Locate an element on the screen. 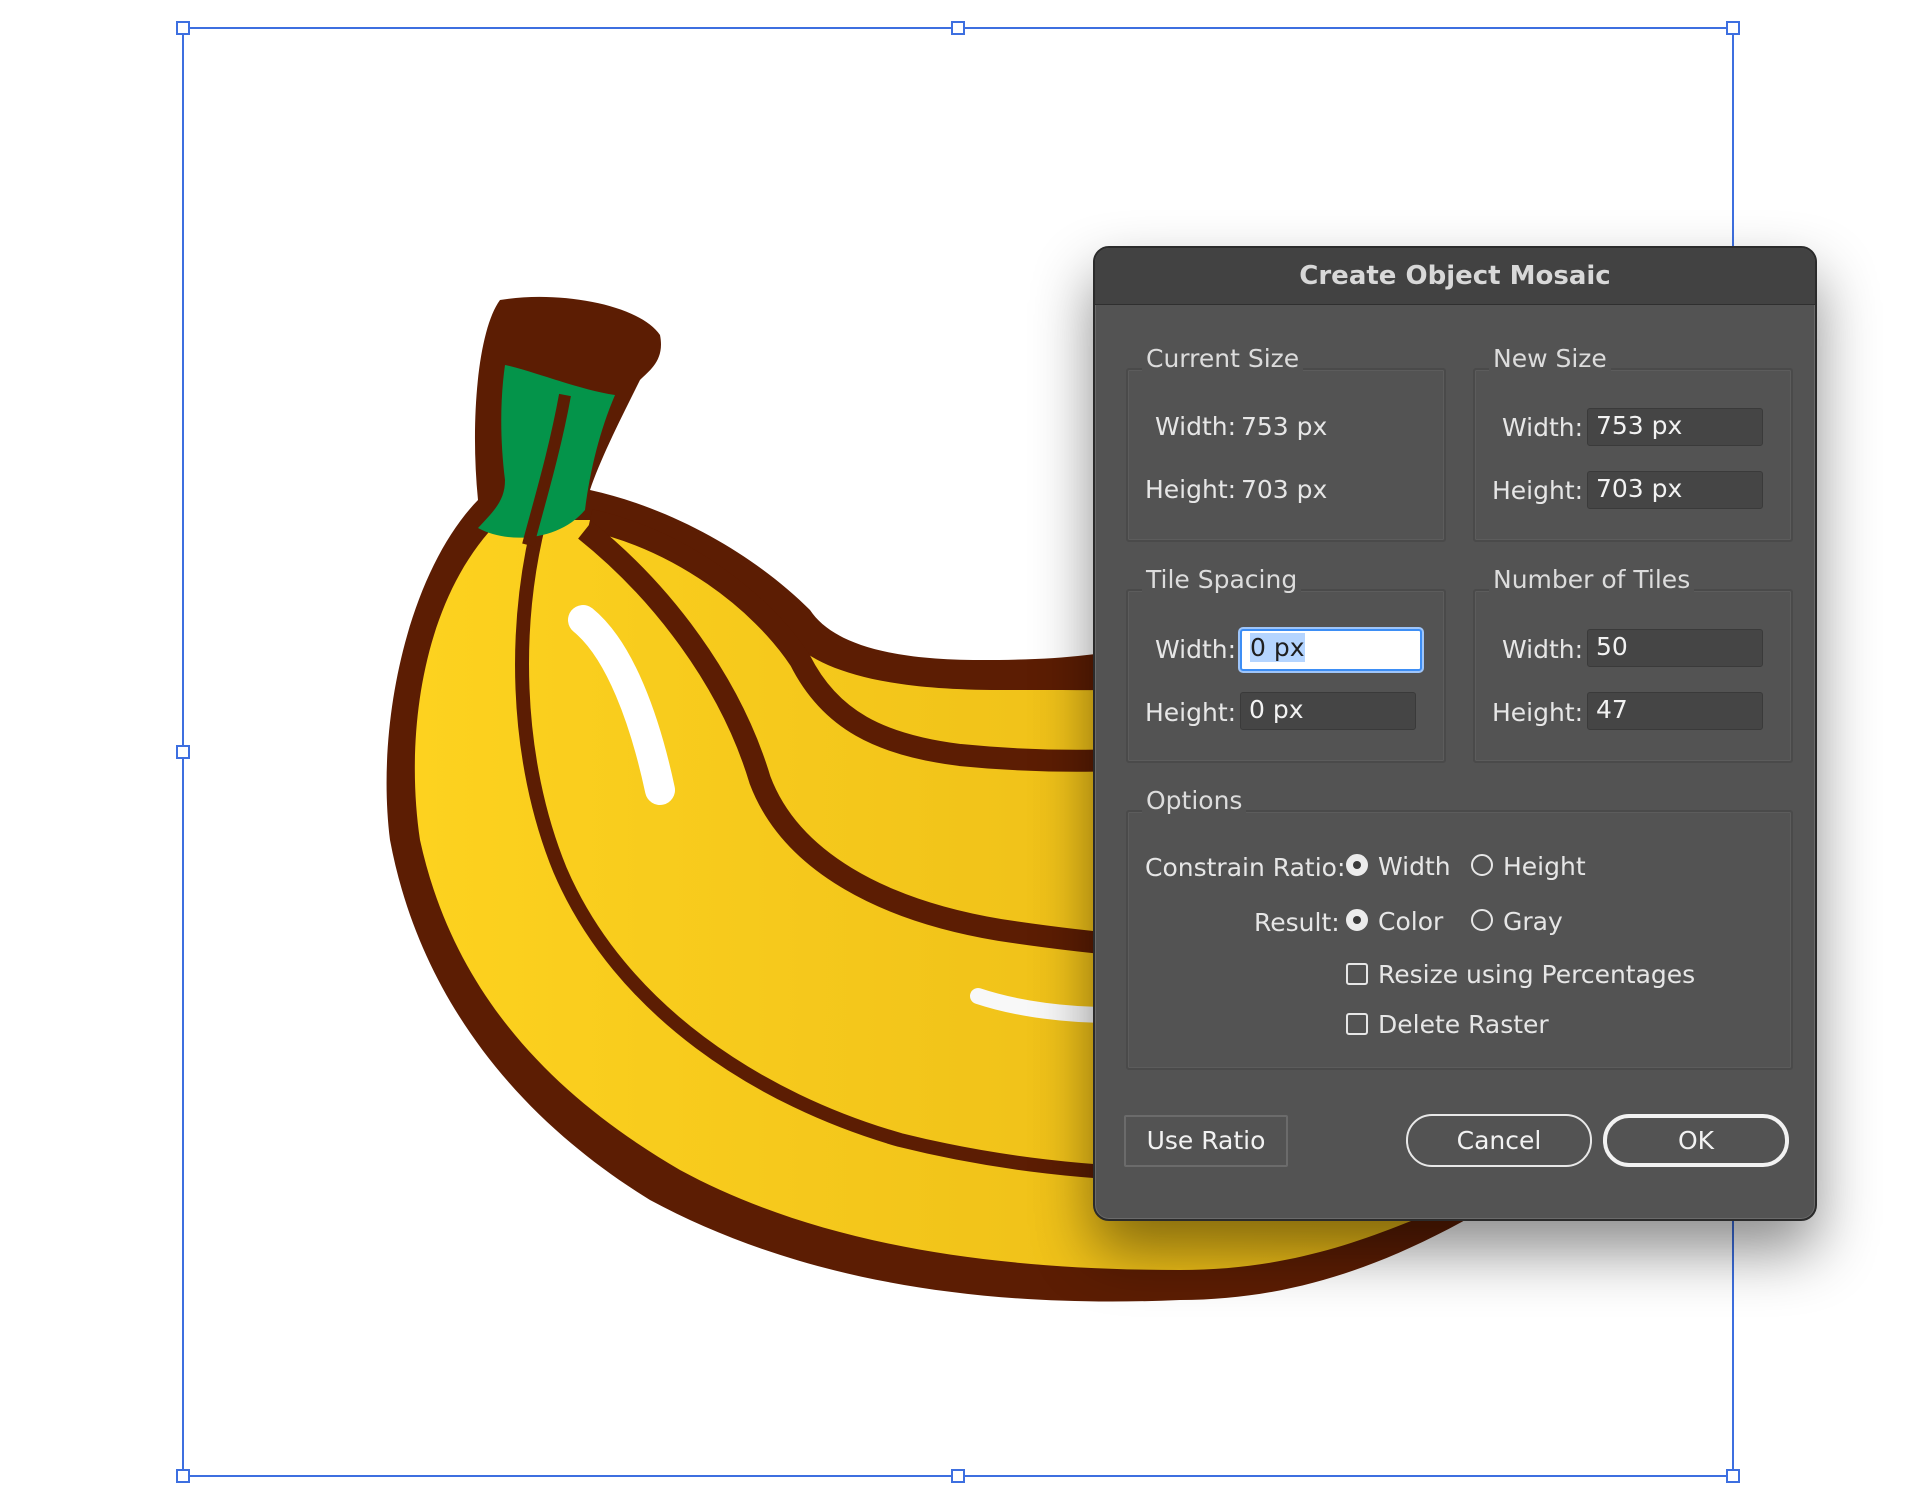 Image resolution: width=1924 pixels, height=1506 pixels. resize-percentages-checkbox is located at coordinates (1357, 974).